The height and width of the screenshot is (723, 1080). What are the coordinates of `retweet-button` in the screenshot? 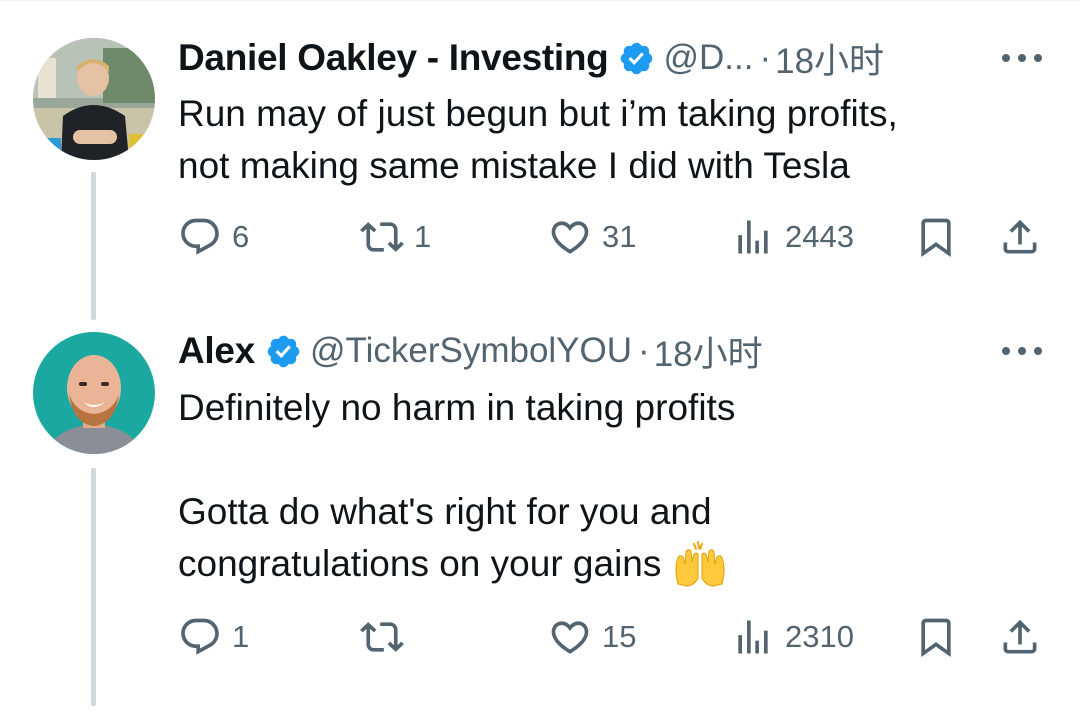 It's located at (387, 637).